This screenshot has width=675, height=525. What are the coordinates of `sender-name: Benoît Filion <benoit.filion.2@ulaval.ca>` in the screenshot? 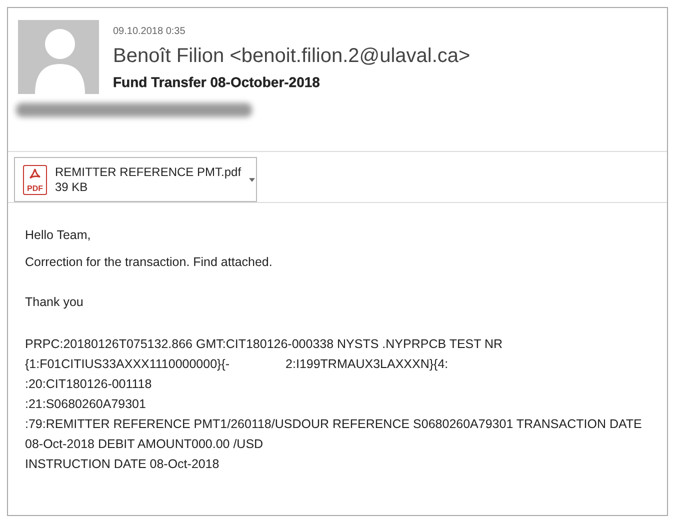 It's located at (291, 56).